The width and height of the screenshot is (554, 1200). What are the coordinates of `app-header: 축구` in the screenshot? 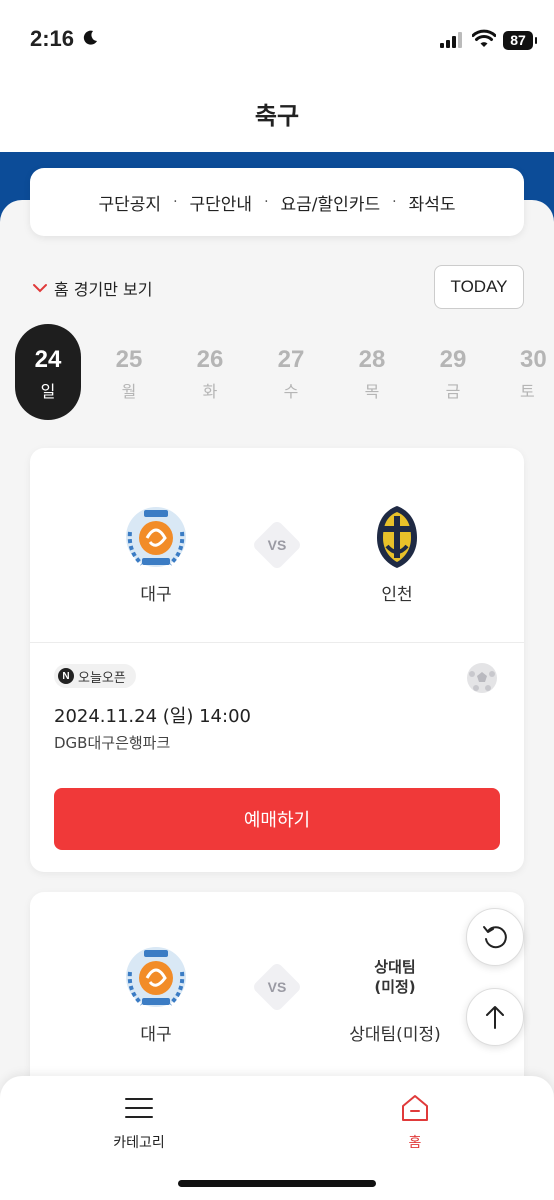 It's located at (277, 116).